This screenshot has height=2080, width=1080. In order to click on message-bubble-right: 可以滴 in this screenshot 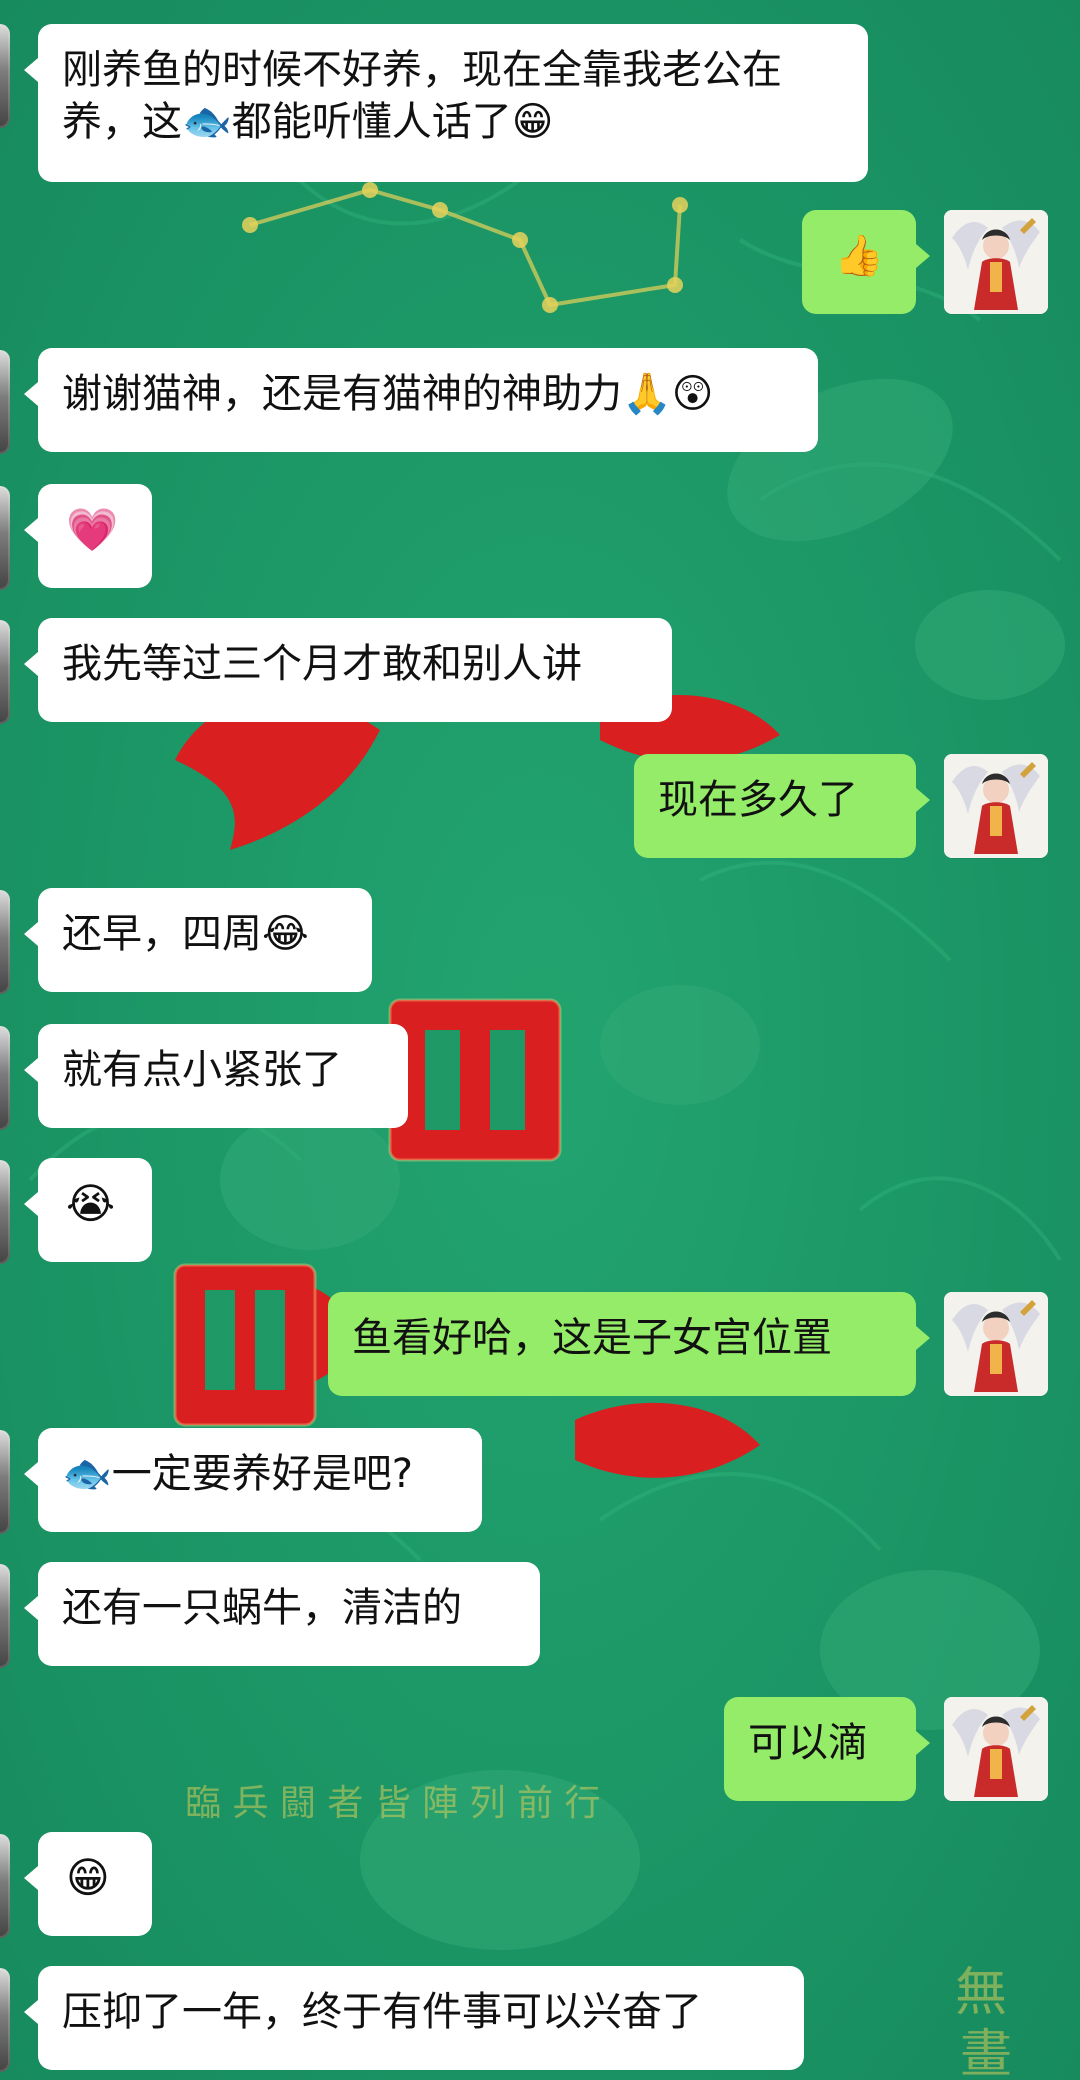, I will do `click(827, 1749)`.